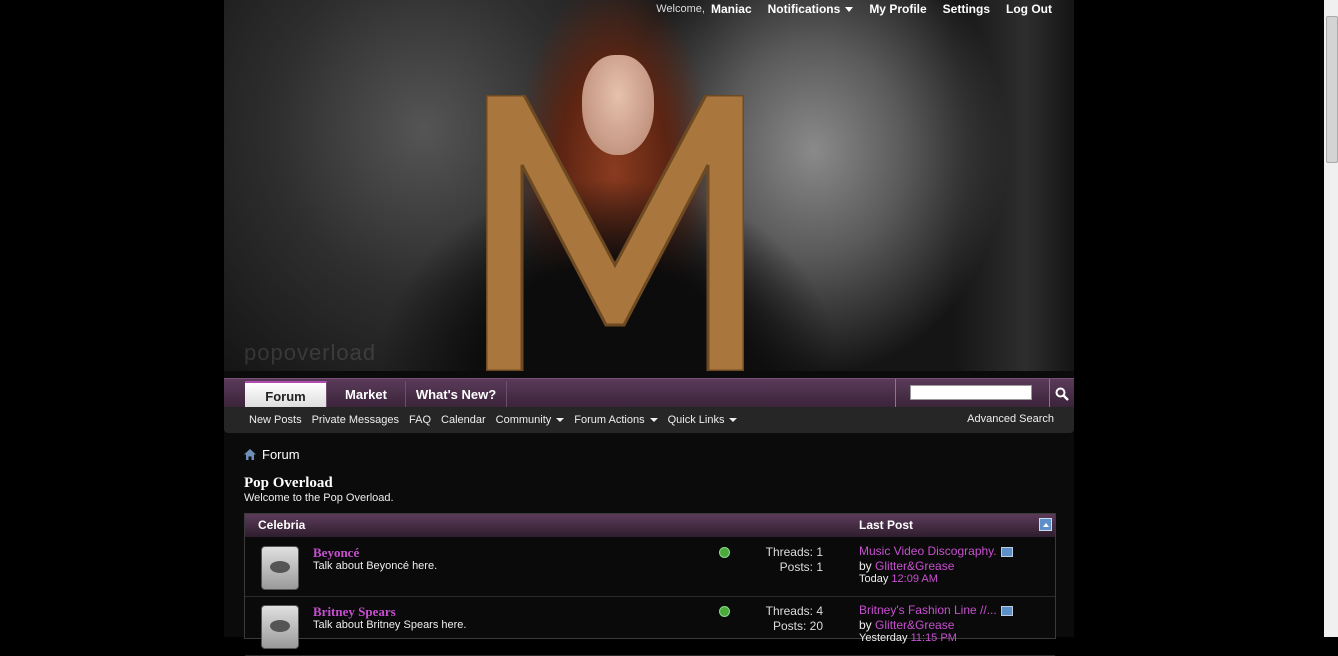 The width and height of the screenshot is (1338, 656). Describe the element at coordinates (1029, 9) in the screenshot. I see `logout-link: Log Out` at that location.